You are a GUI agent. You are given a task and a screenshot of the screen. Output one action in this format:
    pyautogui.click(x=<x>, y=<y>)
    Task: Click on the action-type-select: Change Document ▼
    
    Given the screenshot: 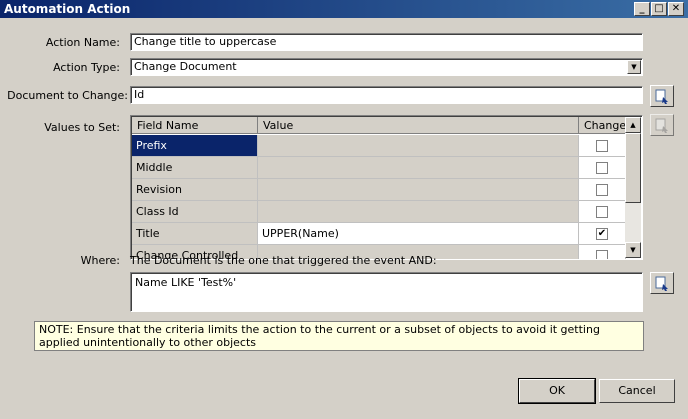 What is the action you would take?
    pyautogui.click(x=386, y=67)
    